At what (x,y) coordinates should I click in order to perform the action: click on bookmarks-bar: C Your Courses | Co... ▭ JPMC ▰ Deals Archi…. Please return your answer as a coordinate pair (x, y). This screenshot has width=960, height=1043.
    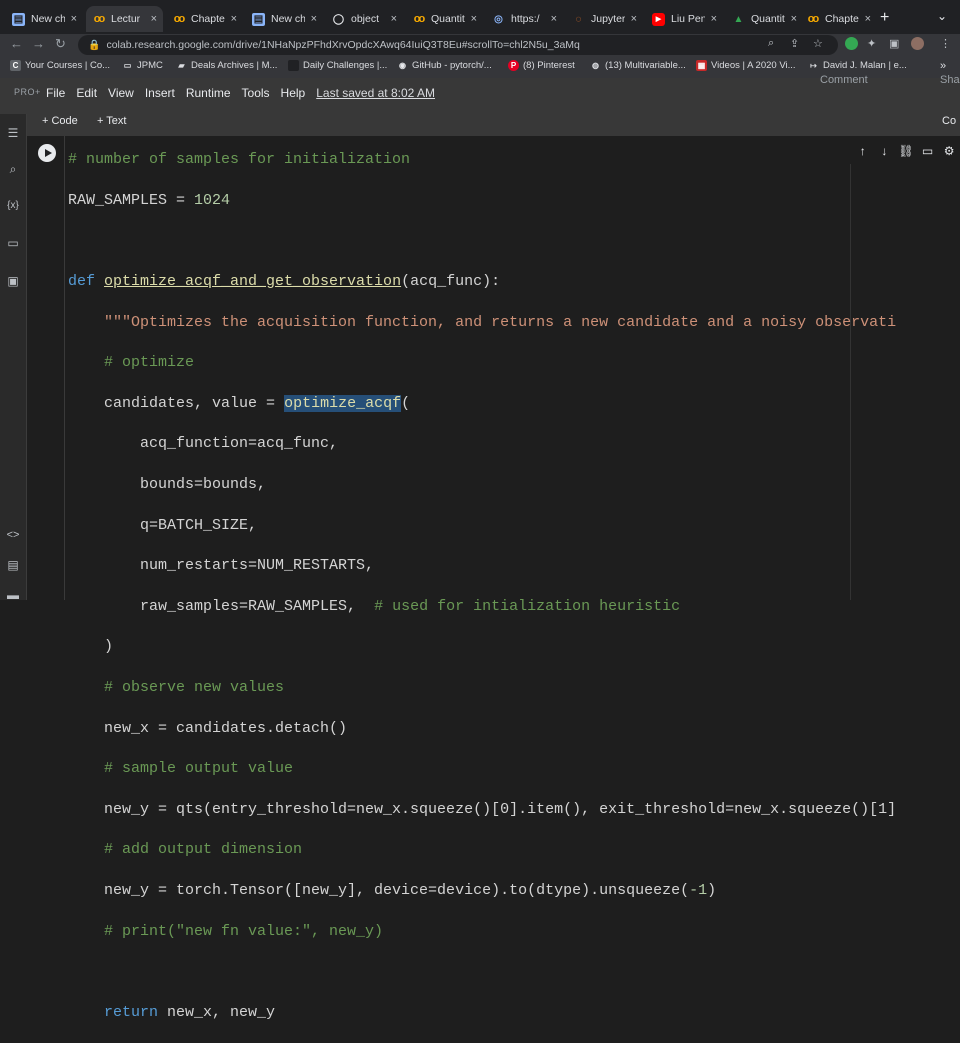
    Looking at the image, I should click on (480, 67).